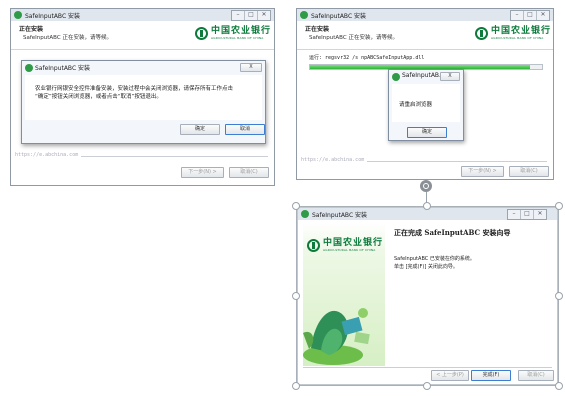  Describe the element at coordinates (427, 367) in the screenshot. I see `footer-divider` at that location.